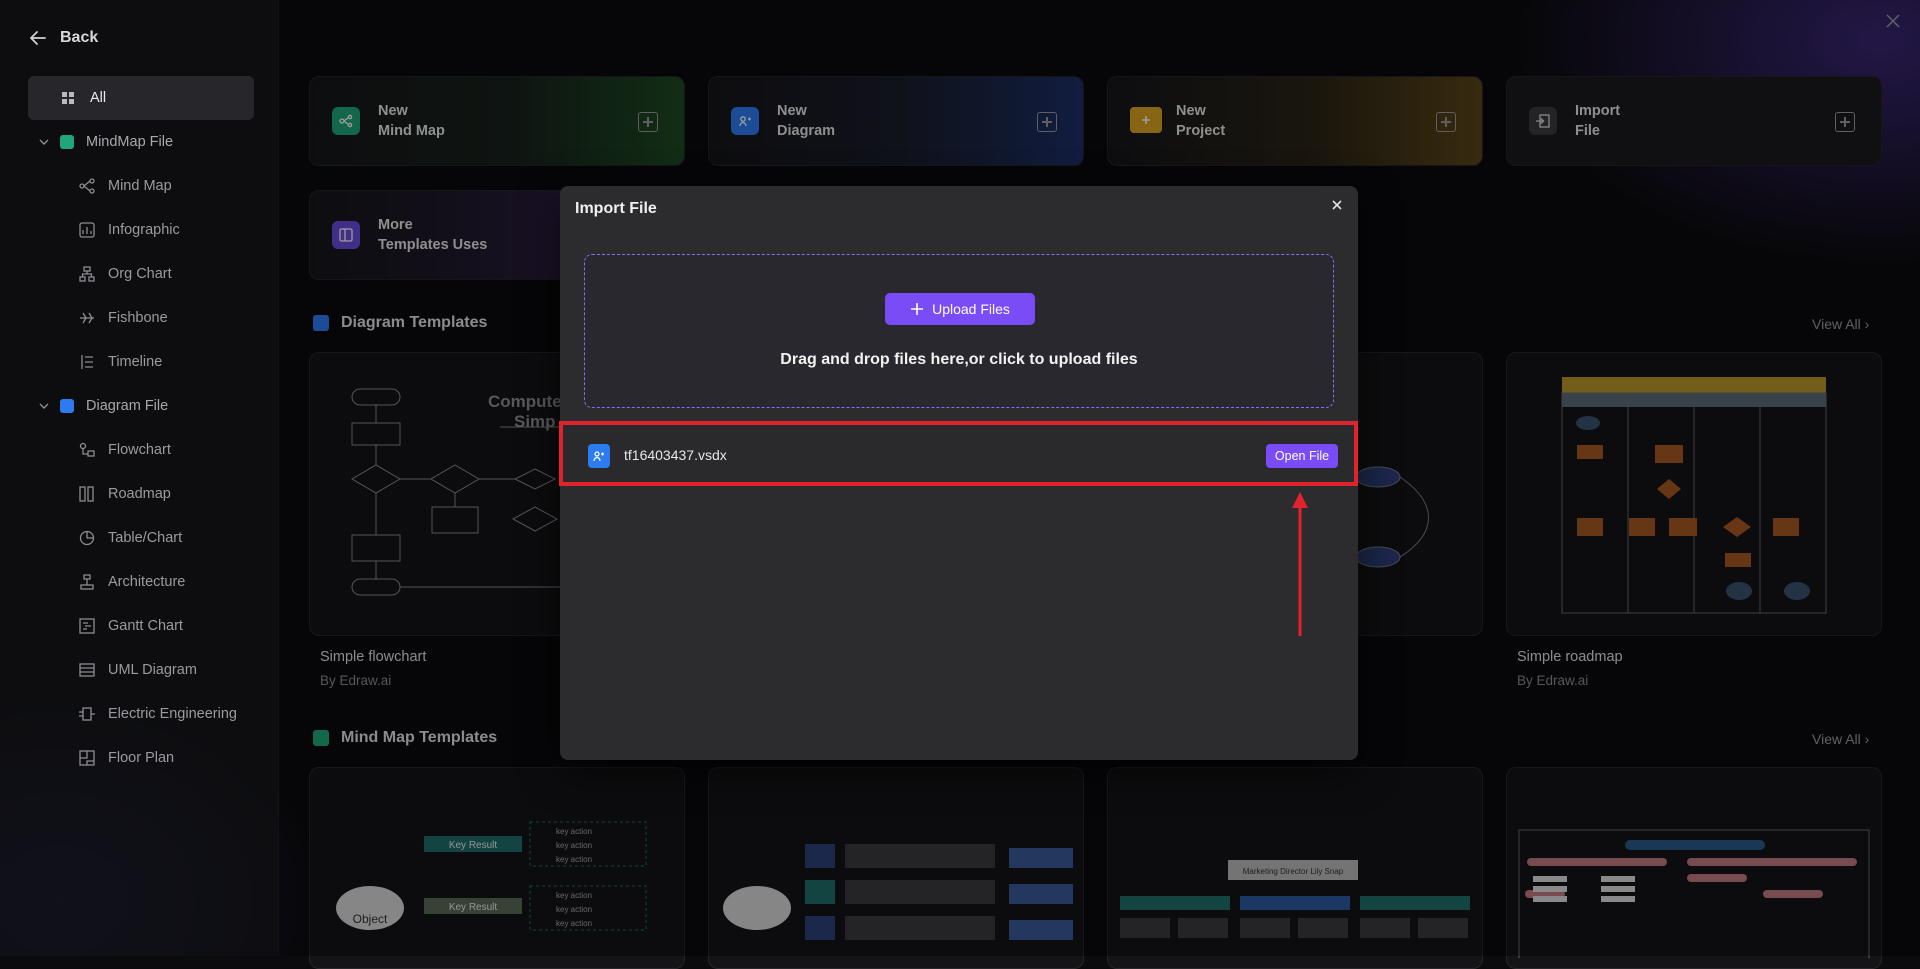 The image size is (1920, 969). I want to click on sidebar-item-infographic: Infographic, so click(141, 230).